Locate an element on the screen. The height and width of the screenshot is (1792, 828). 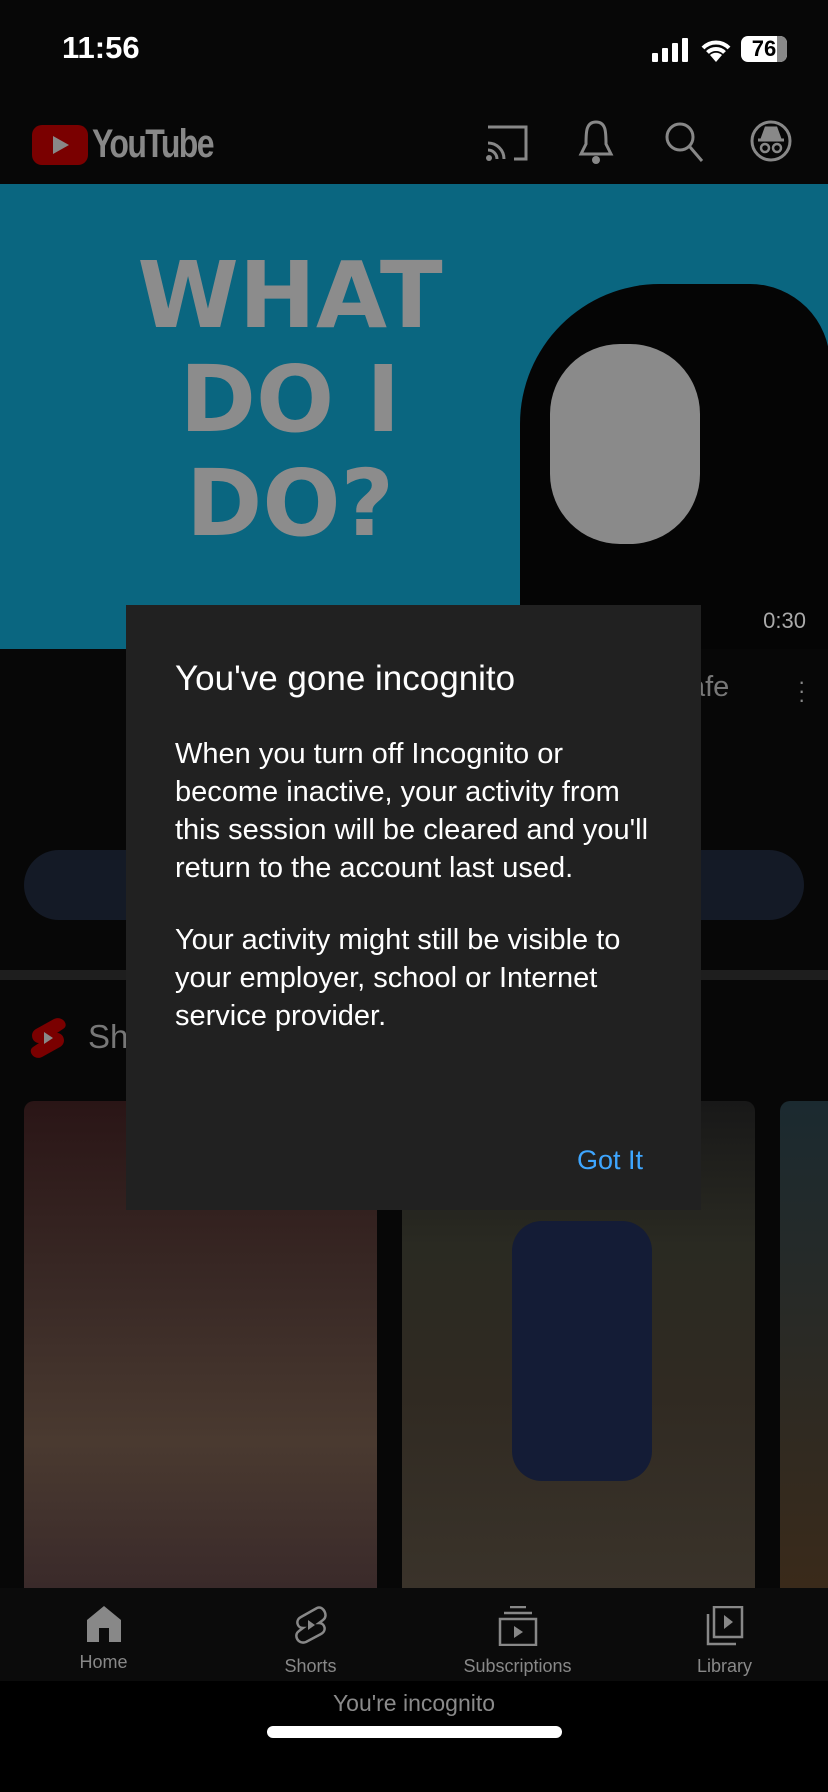
nav-library: Library is located at coordinates (724, 1634).